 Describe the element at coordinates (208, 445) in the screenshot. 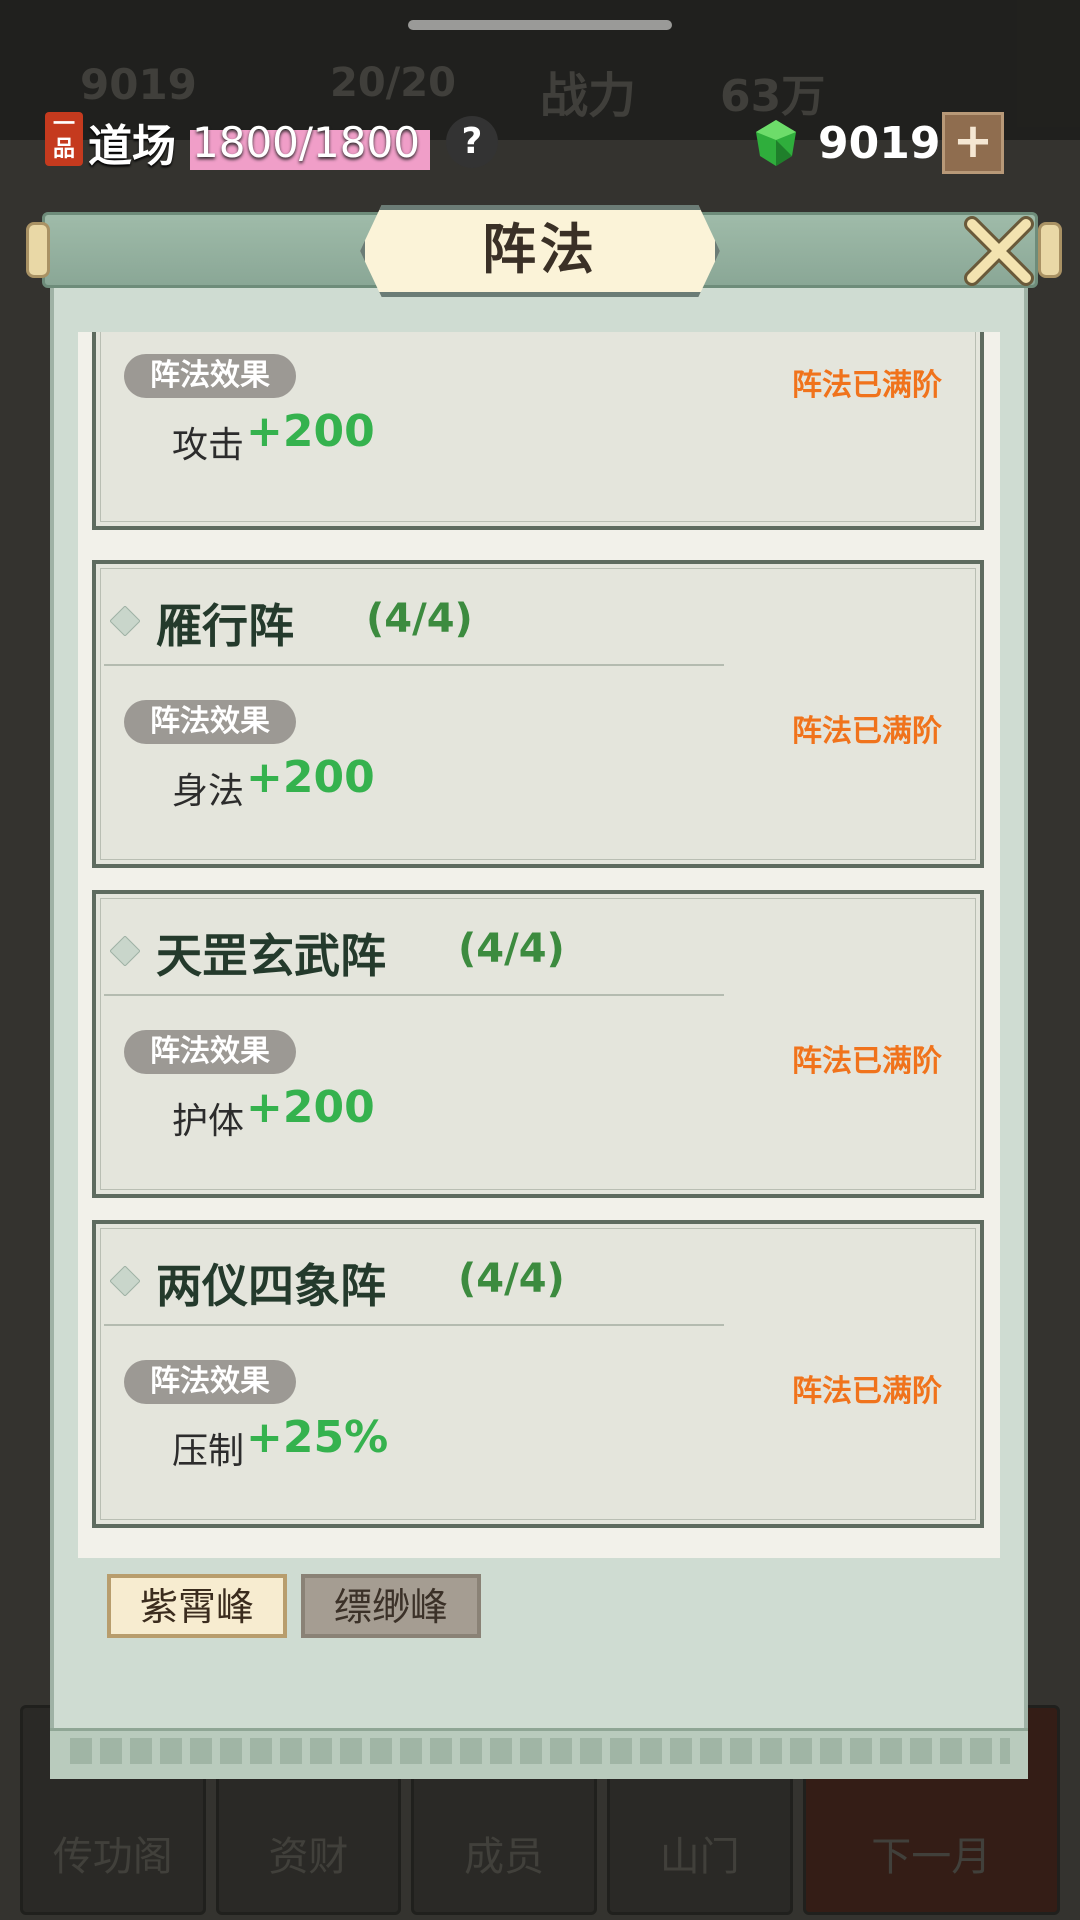

I see `stat-name: 攻击` at that location.